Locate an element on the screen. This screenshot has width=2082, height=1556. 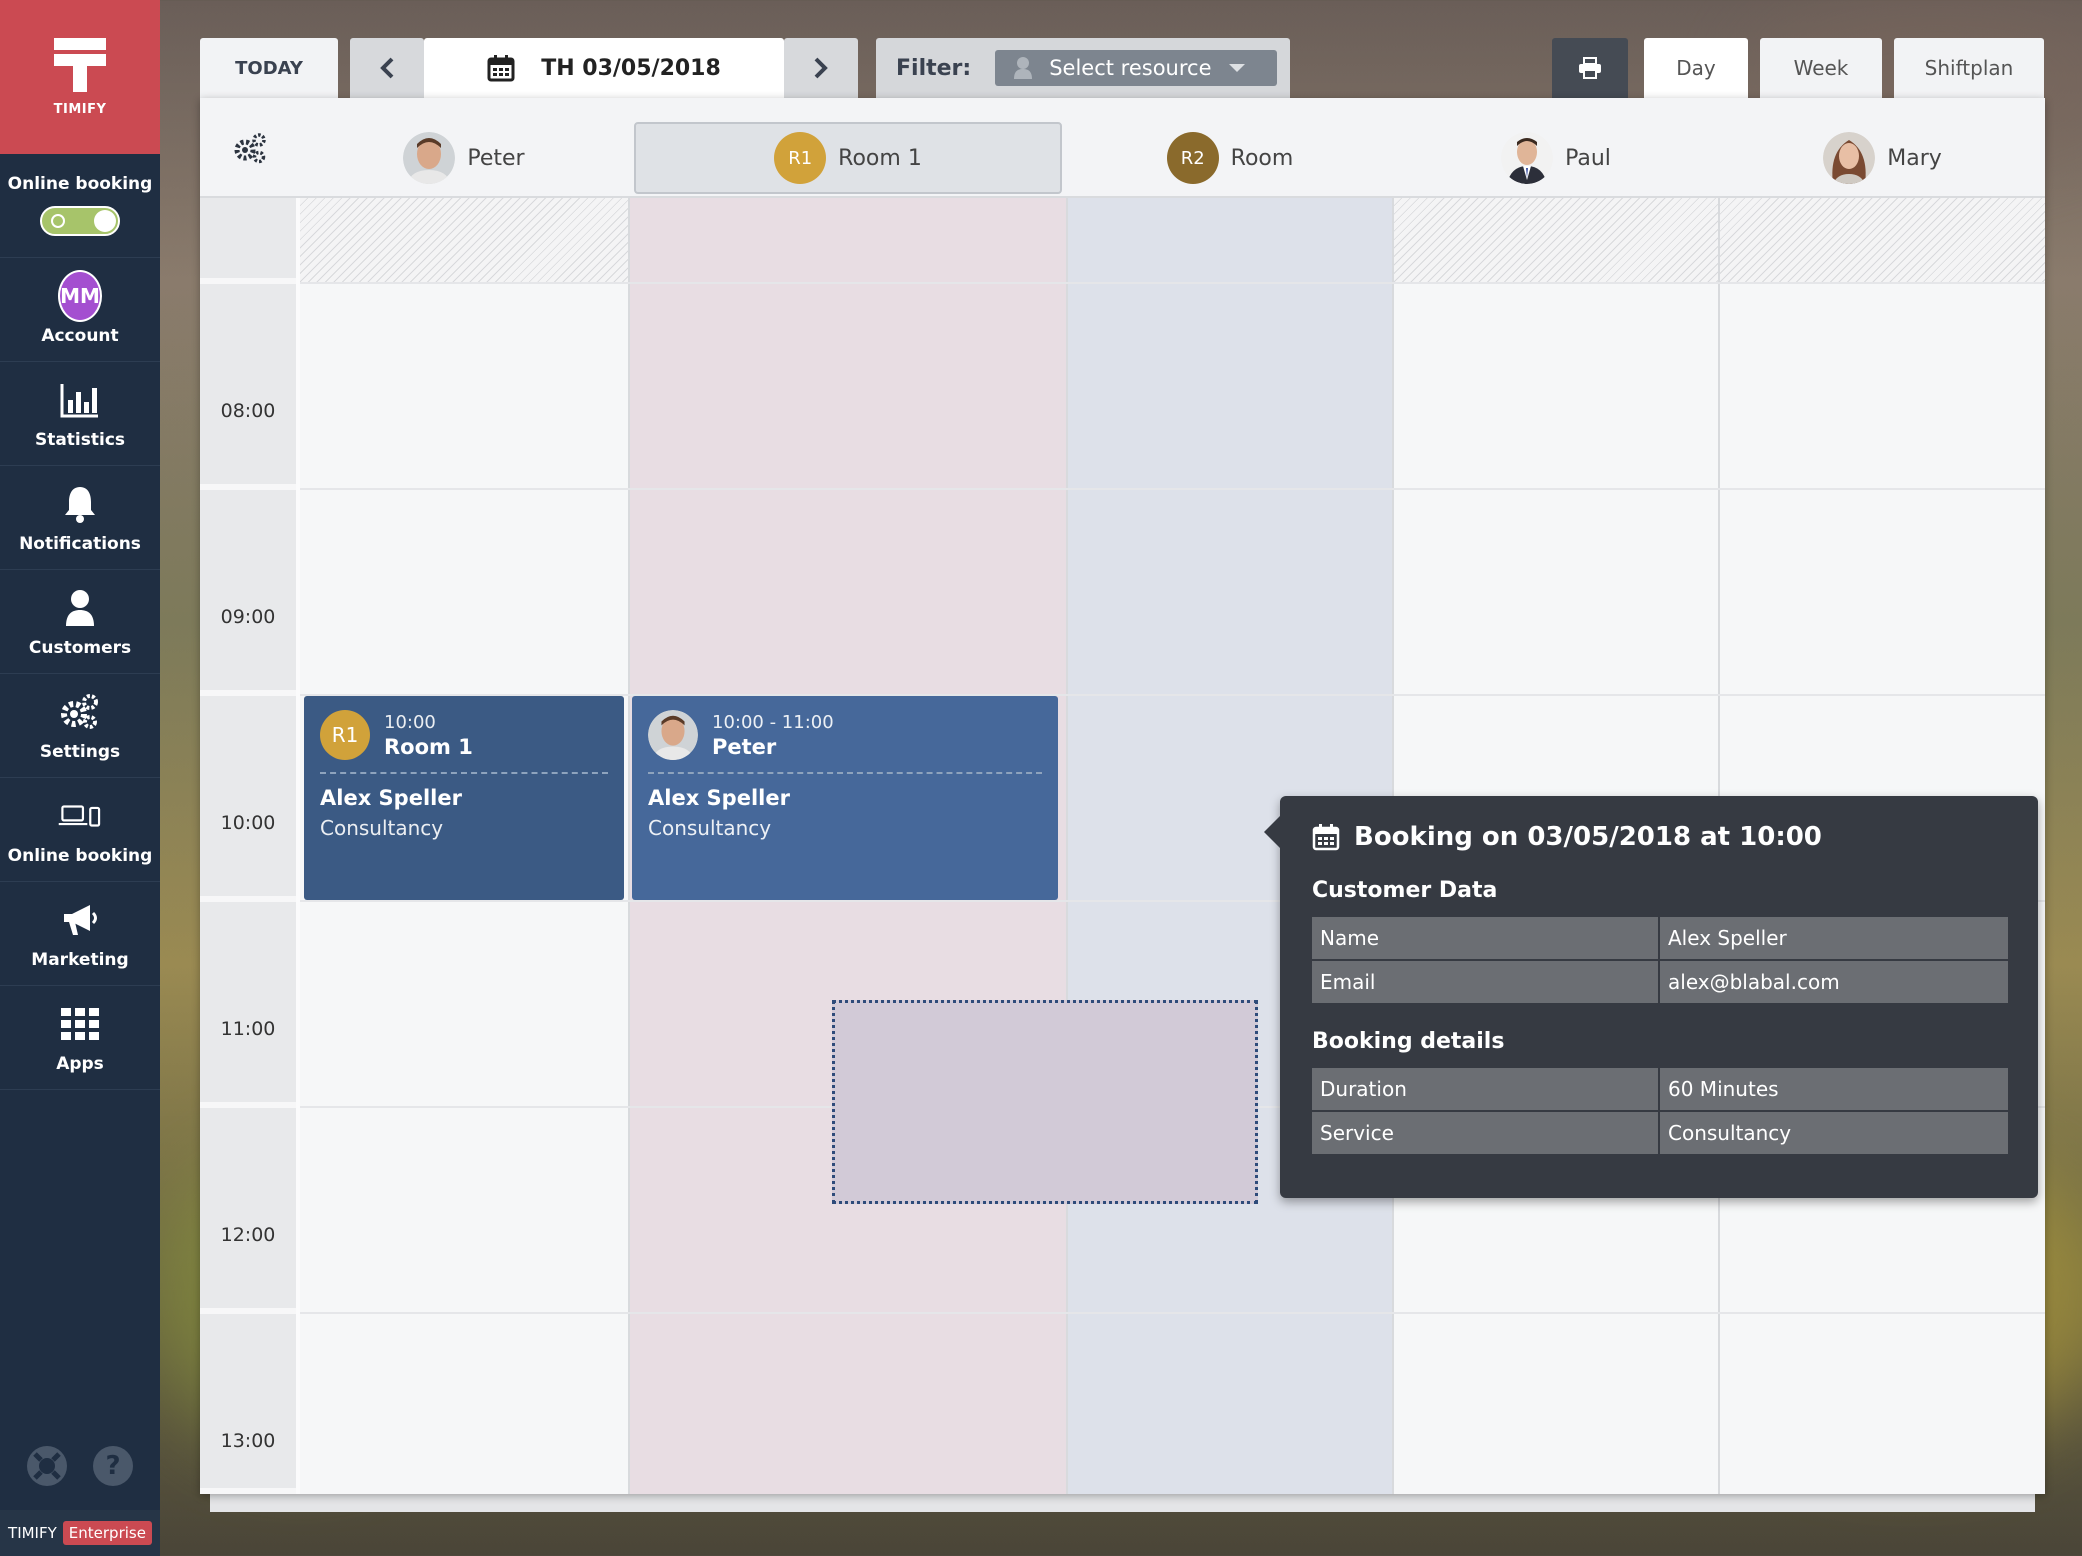
customer-data-heading: Customer Data is located at coordinates (1405, 890).